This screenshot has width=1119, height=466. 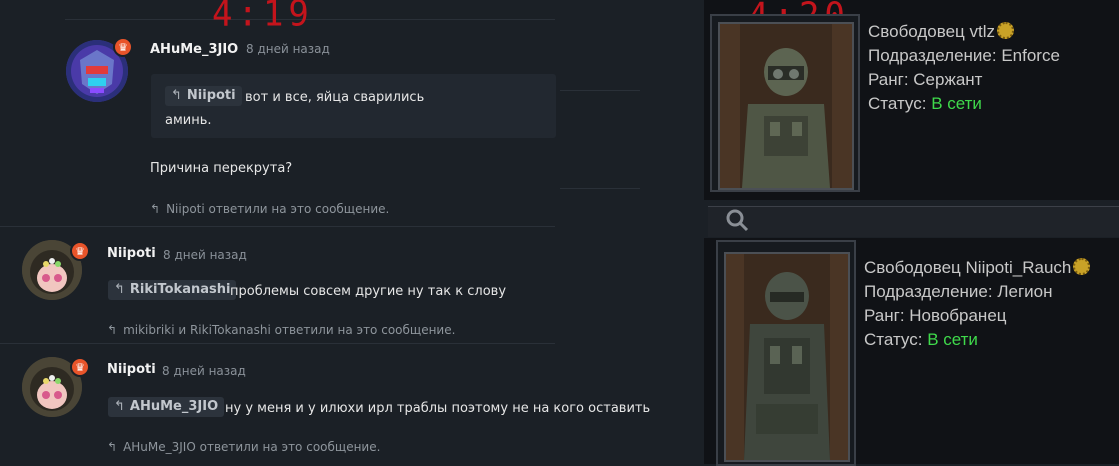 I want to click on rank: Ранг: Сержант, so click(x=925, y=79).